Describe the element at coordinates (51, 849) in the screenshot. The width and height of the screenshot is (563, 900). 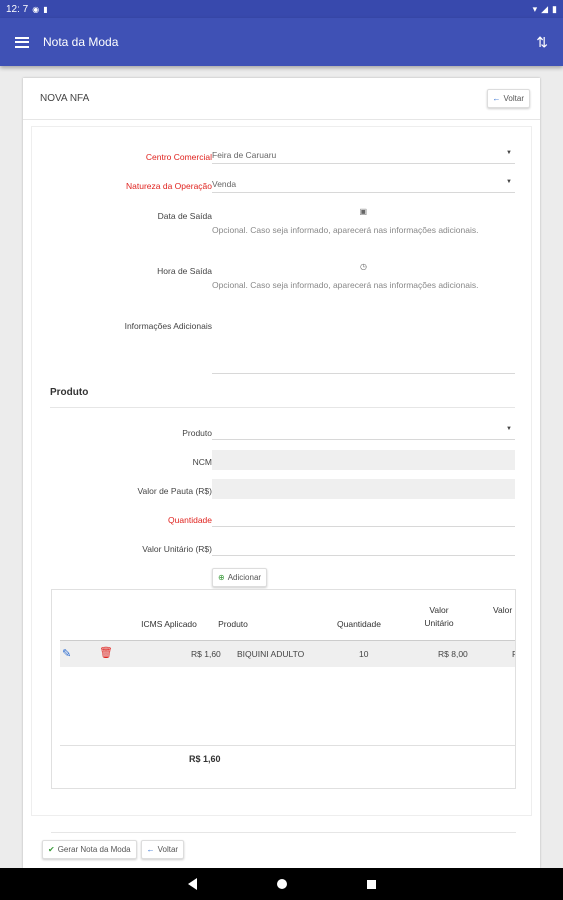
I see `check-icon: ✔` at that location.